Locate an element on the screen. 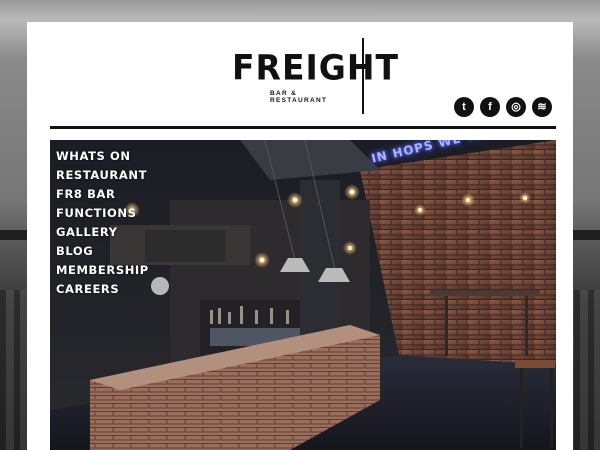  facebook-icon: f is located at coordinates (490, 107).